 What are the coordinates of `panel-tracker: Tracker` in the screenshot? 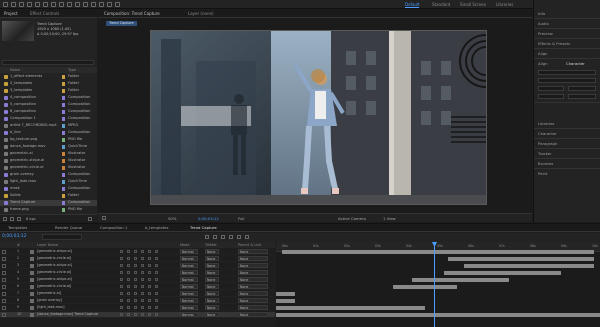 It's located at (545, 153).